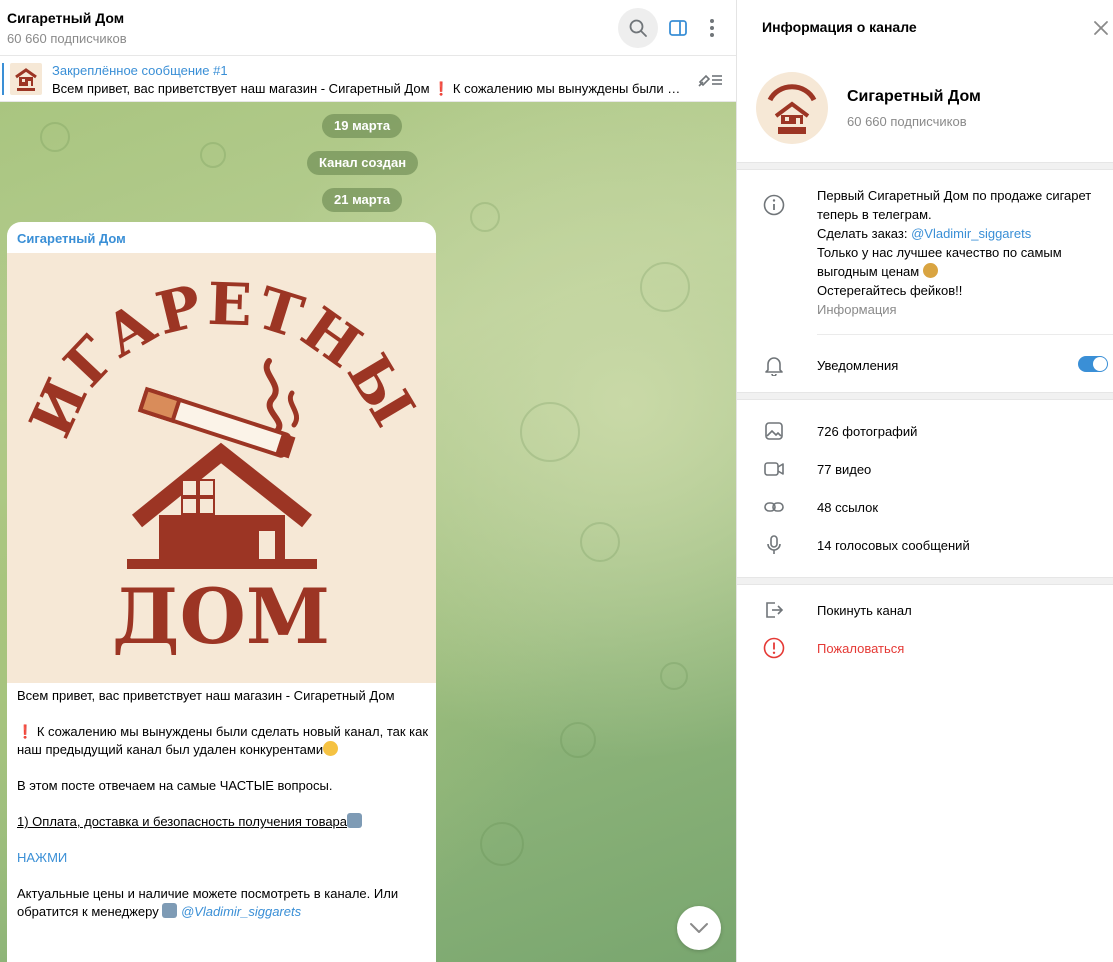 The width and height of the screenshot is (1113, 962). I want to click on manager-mention-link: @Vladimir_siggarets, so click(241, 911).